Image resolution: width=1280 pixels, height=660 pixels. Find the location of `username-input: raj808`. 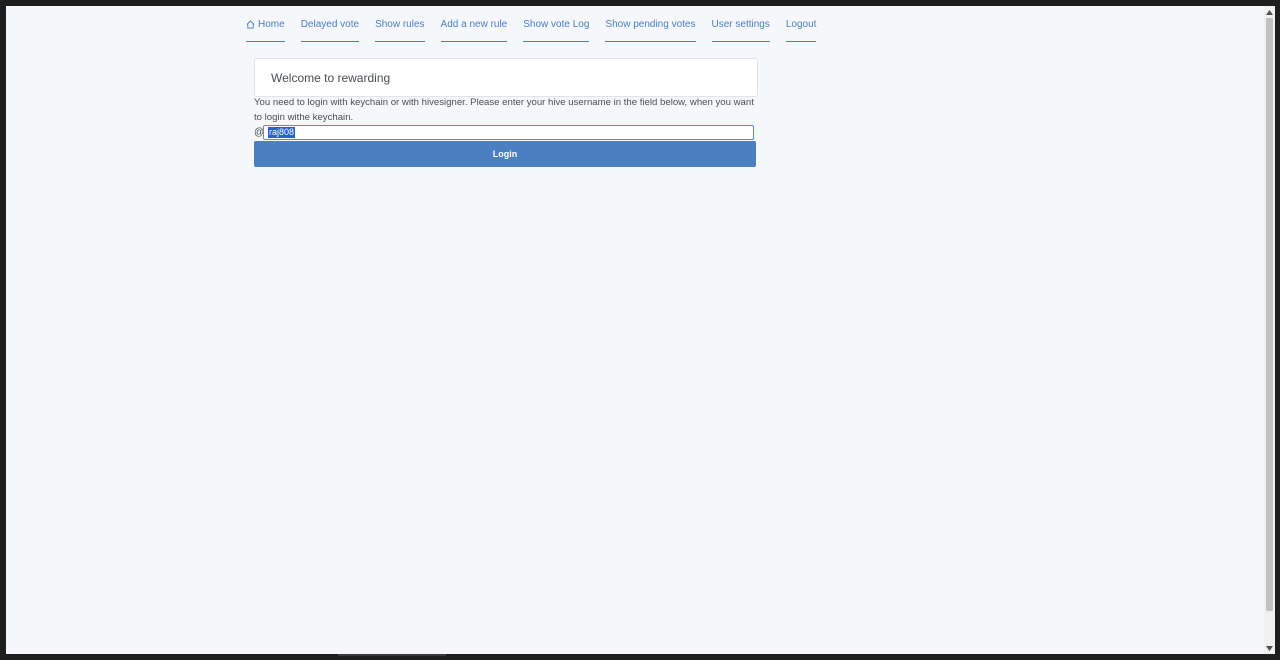

username-input: raj808 is located at coordinates (508, 132).